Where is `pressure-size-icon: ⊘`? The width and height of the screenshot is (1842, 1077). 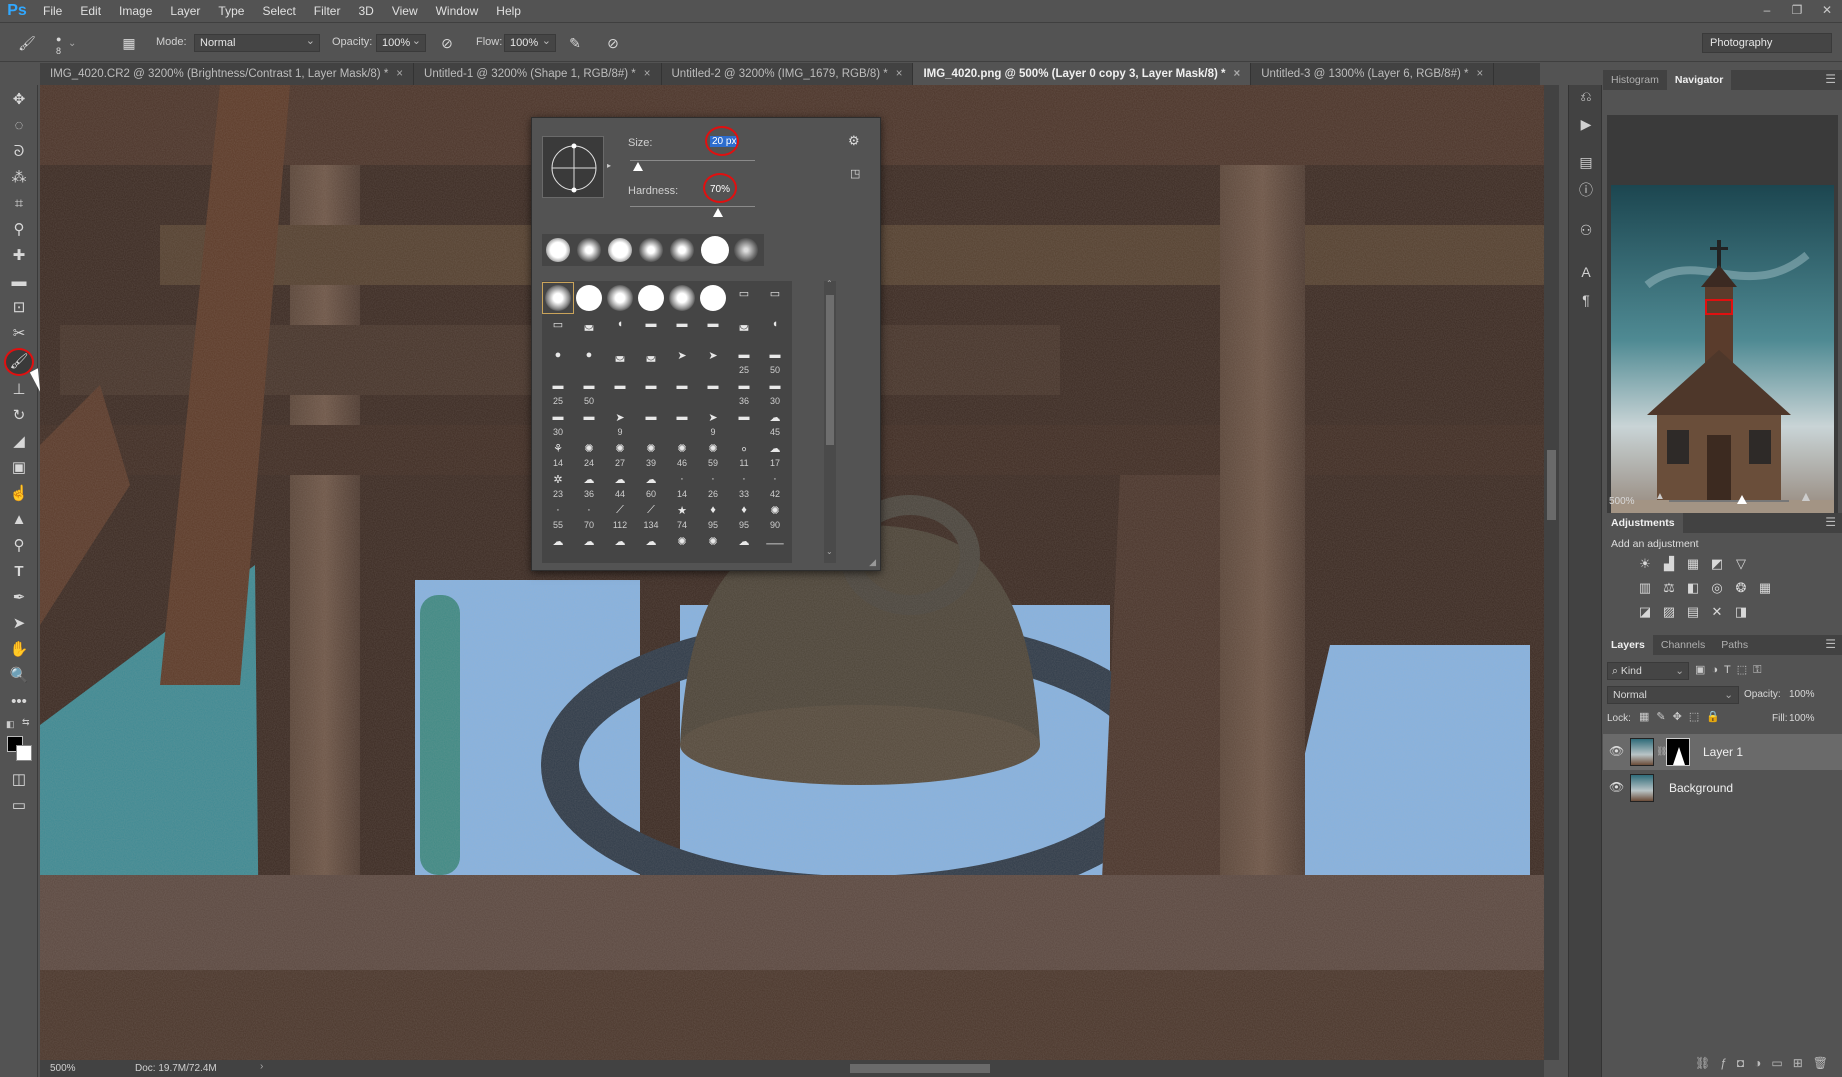
pressure-size-icon: ⊘ is located at coordinates (613, 43).